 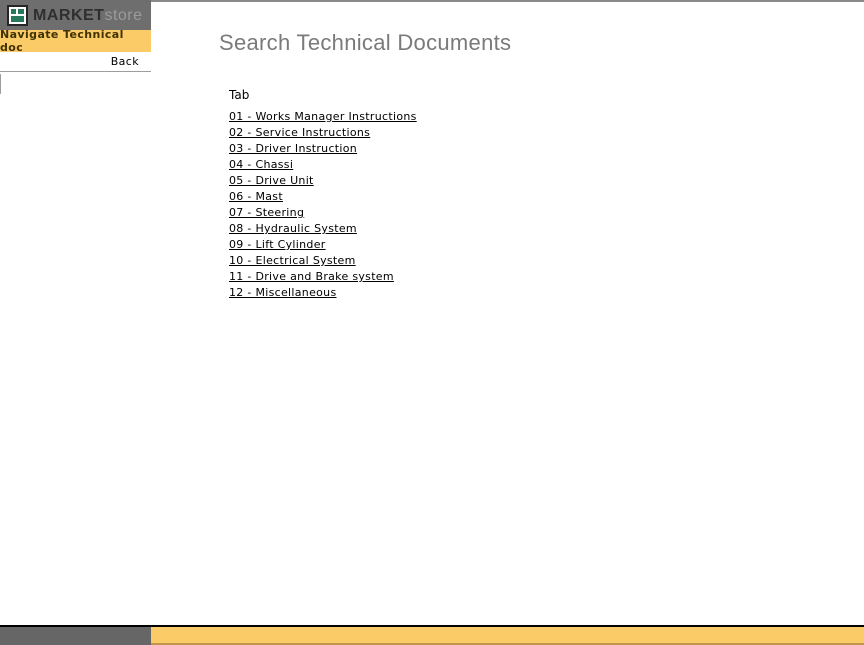 I want to click on footer-right-bar, so click(x=507, y=636).